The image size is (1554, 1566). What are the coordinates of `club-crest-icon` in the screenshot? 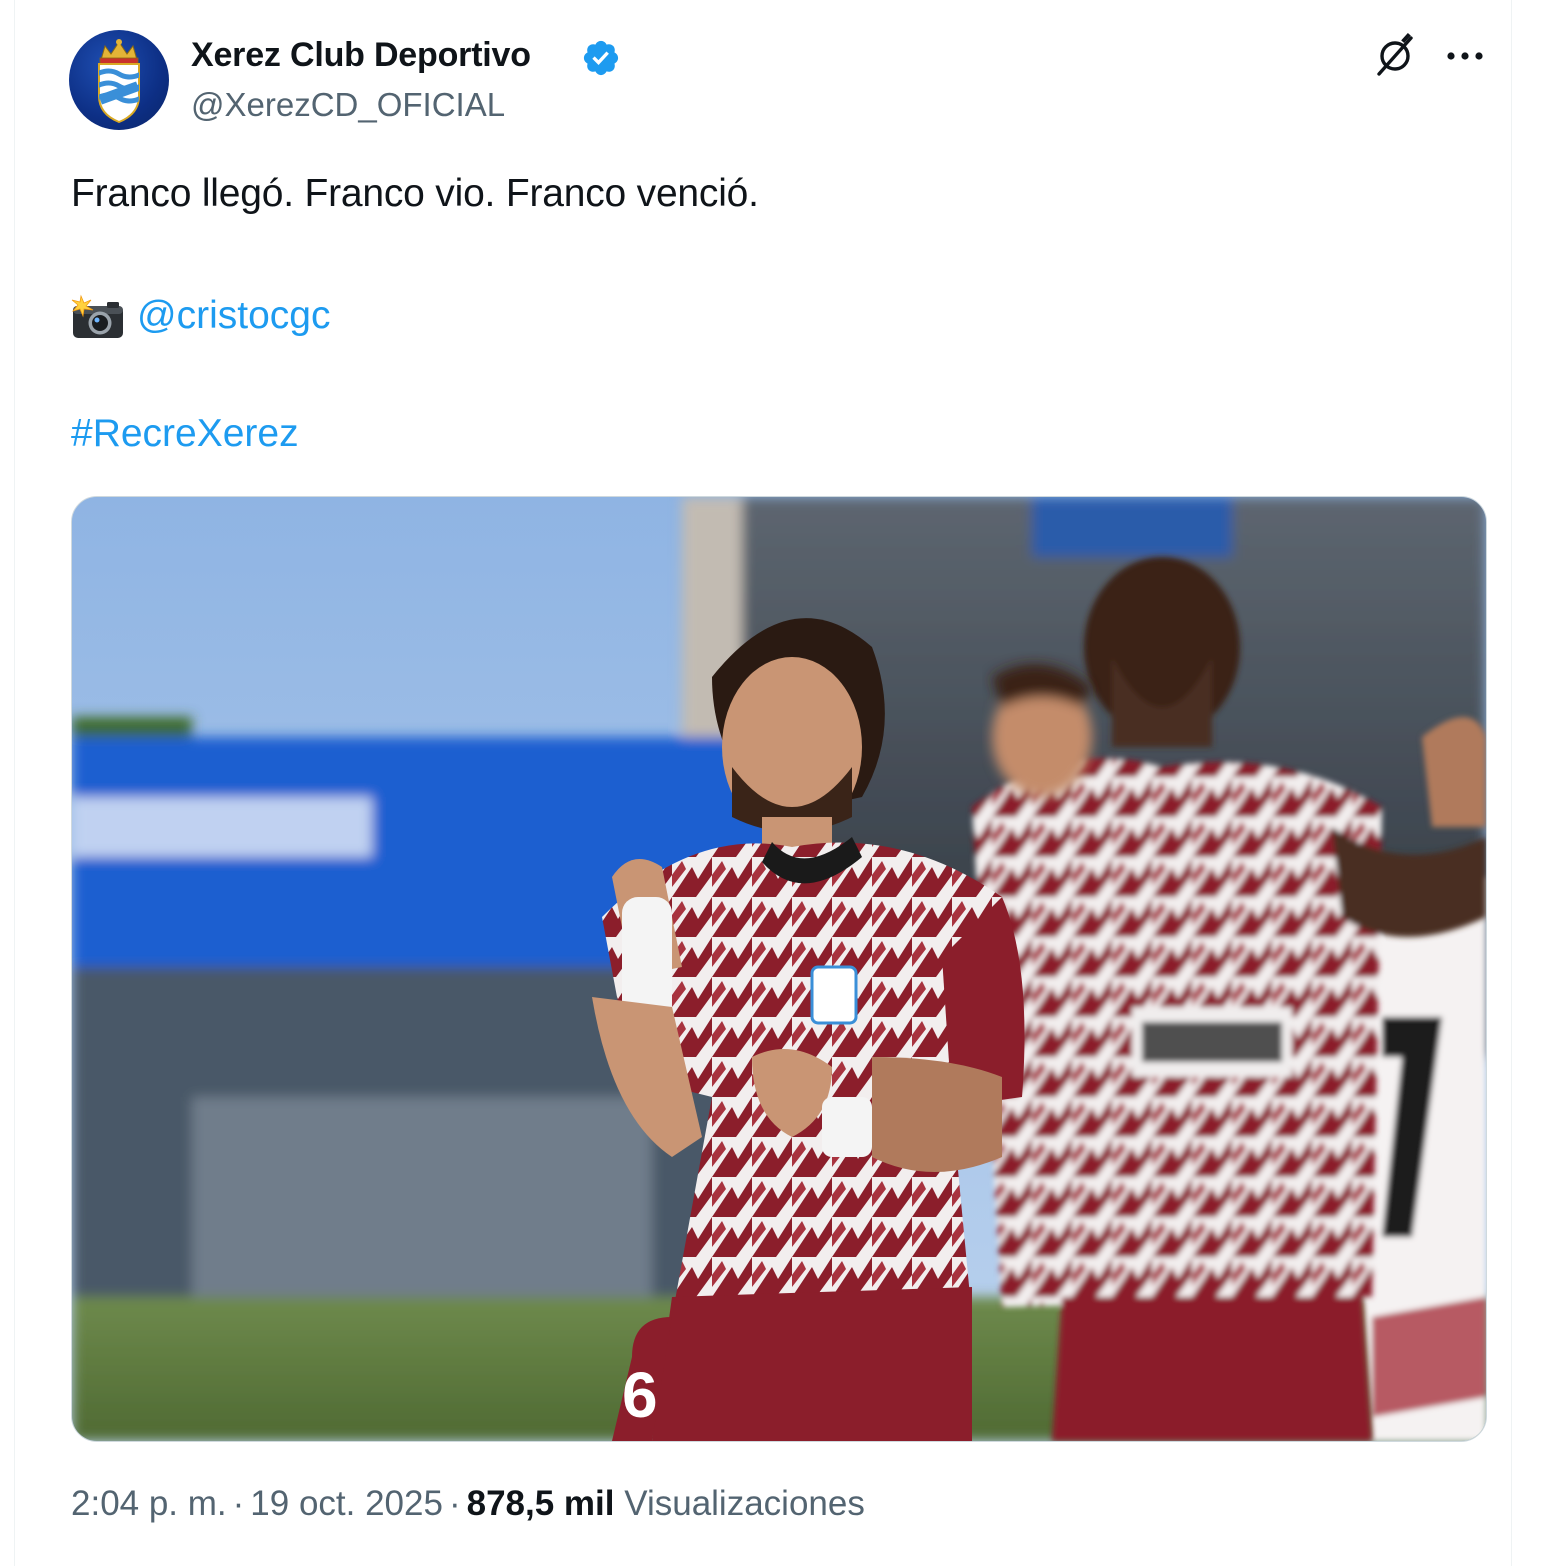 It's located at (119, 81).